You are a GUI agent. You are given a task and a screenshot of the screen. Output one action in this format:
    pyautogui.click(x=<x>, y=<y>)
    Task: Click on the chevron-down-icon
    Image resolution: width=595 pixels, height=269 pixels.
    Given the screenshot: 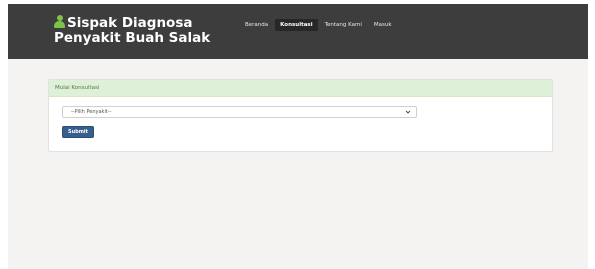 What is the action you would take?
    pyautogui.click(x=408, y=112)
    